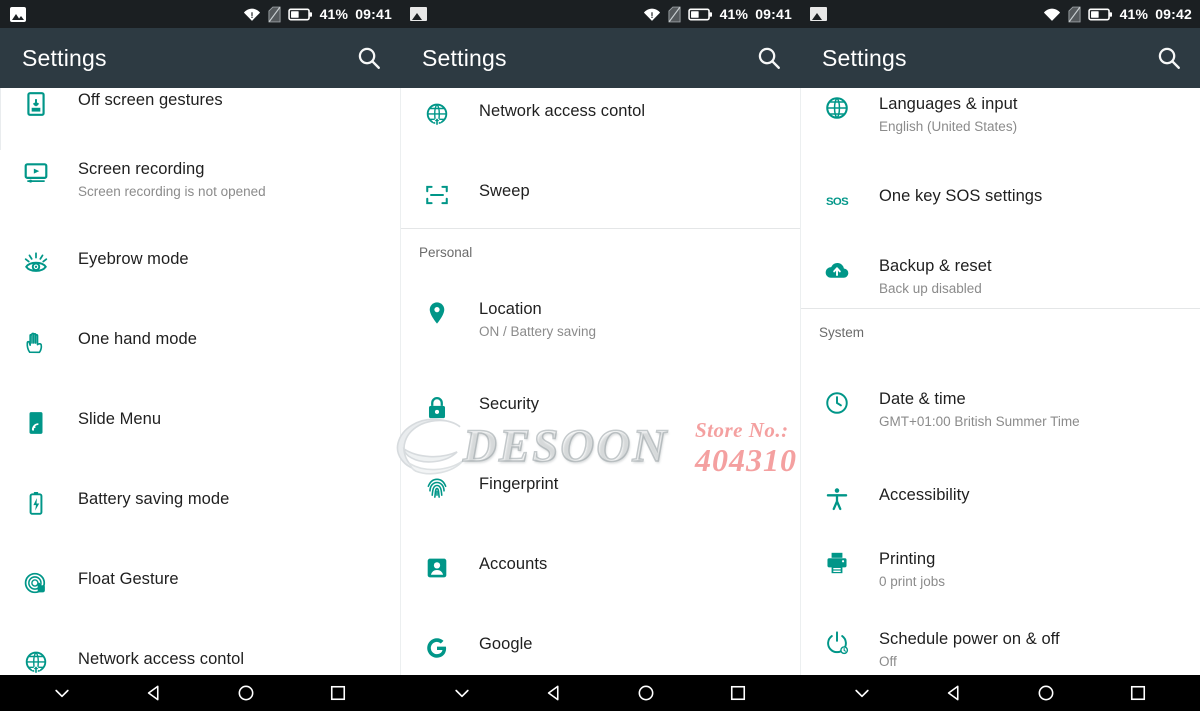 This screenshot has height=711, width=1200. I want to click on list-item-text: Sweep, so click(504, 191).